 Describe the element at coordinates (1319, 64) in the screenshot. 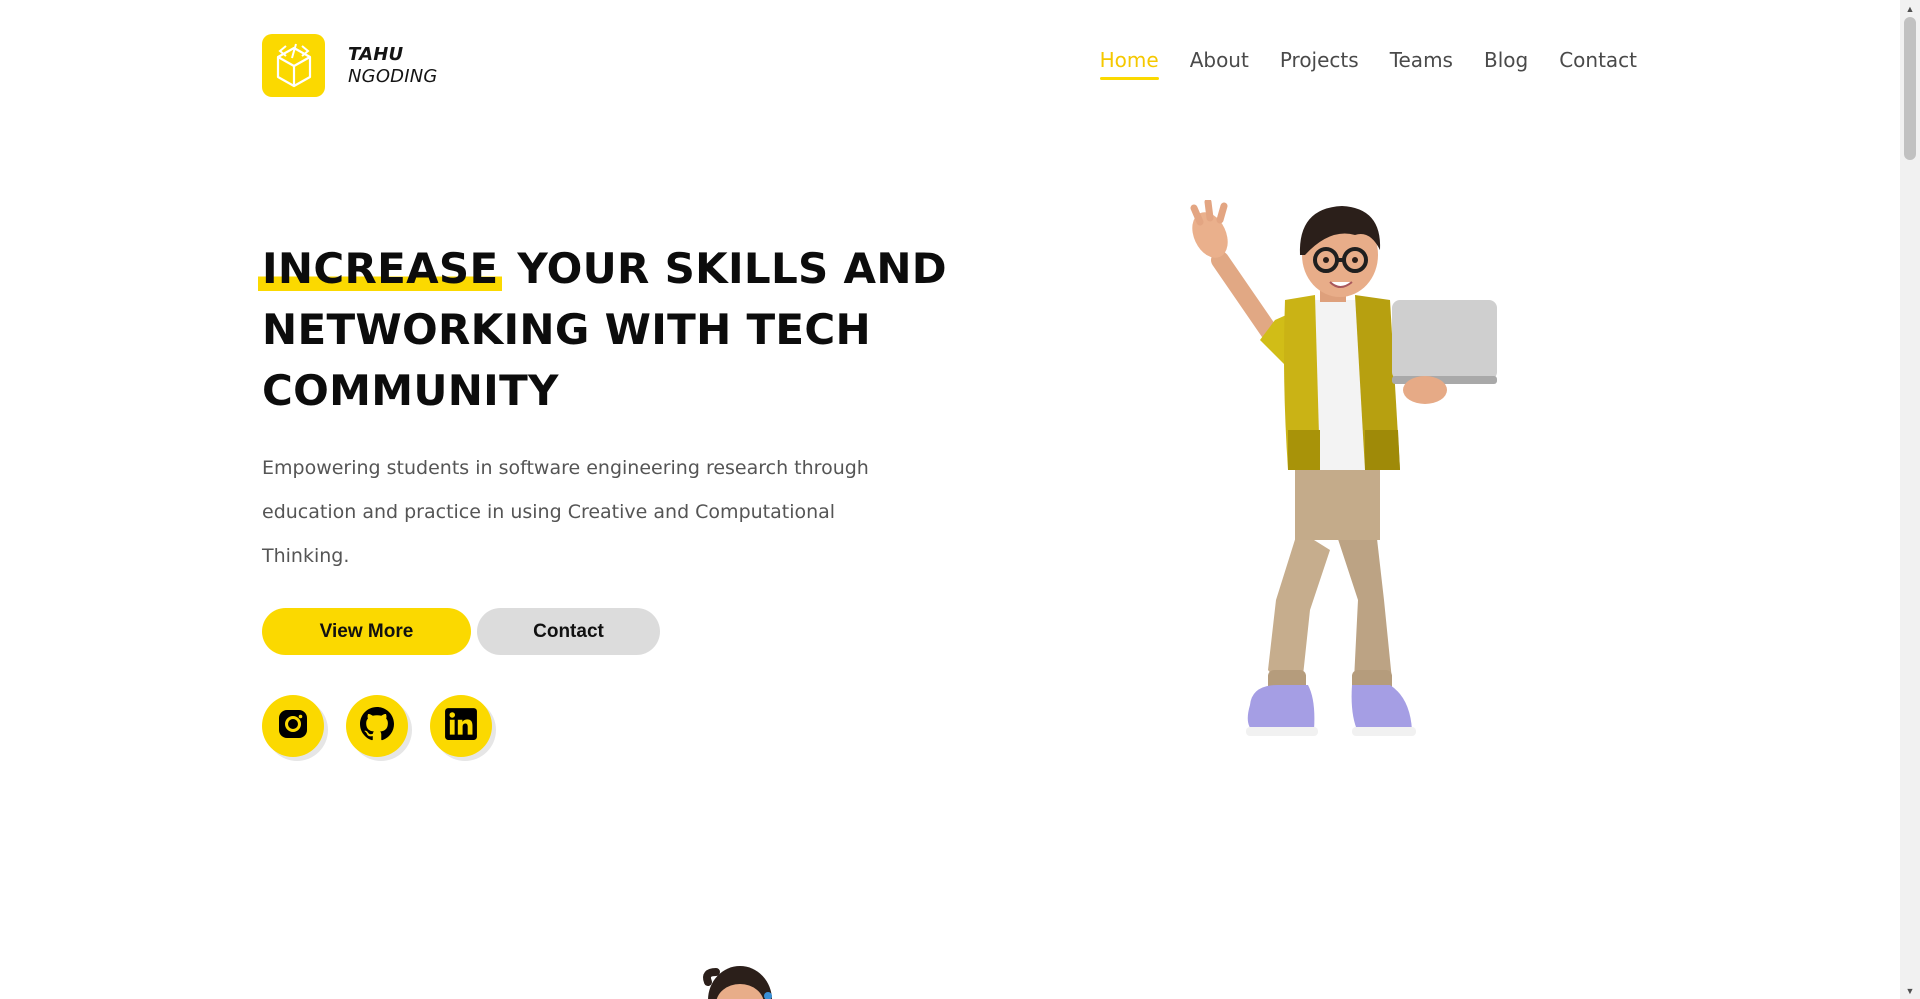

I see `nav-projects: Projects` at that location.